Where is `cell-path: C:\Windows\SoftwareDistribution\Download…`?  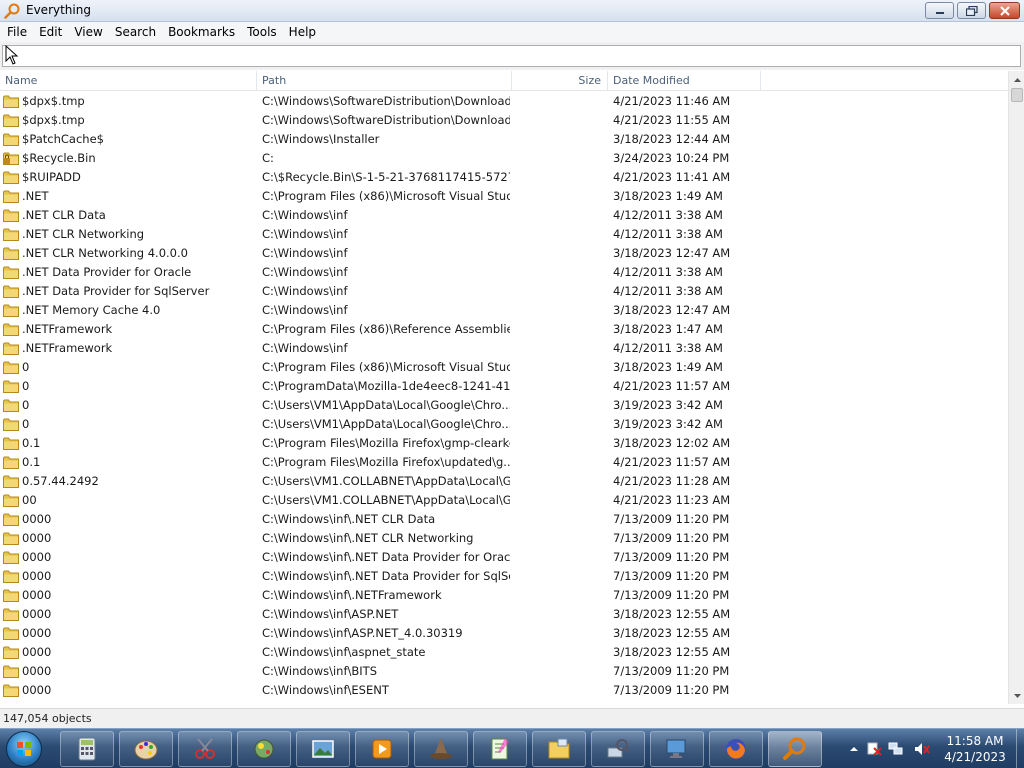 cell-path: C:\Windows\SoftwareDistribution\Download… is located at coordinates (386, 120).